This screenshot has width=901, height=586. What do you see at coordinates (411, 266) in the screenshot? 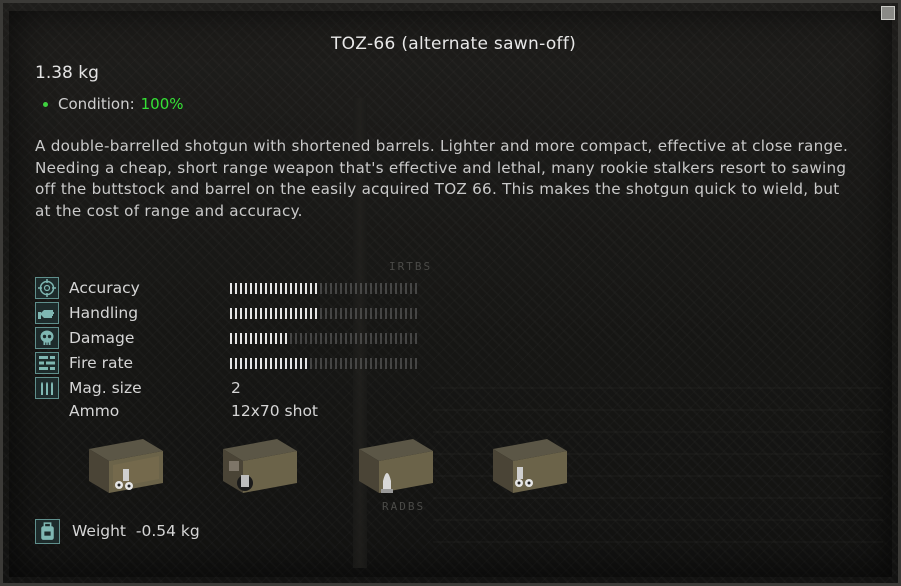
I see `background-stamp: IRTBS` at bounding box center [411, 266].